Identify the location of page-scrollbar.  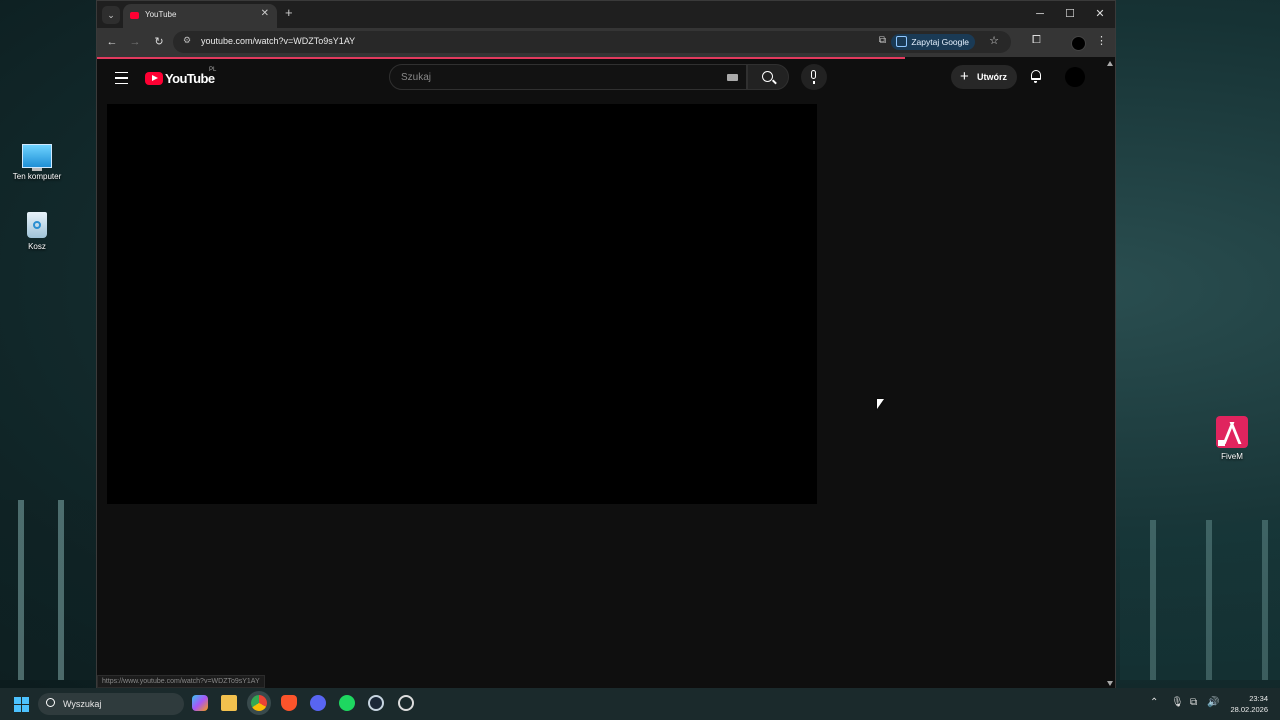
(1110, 374).